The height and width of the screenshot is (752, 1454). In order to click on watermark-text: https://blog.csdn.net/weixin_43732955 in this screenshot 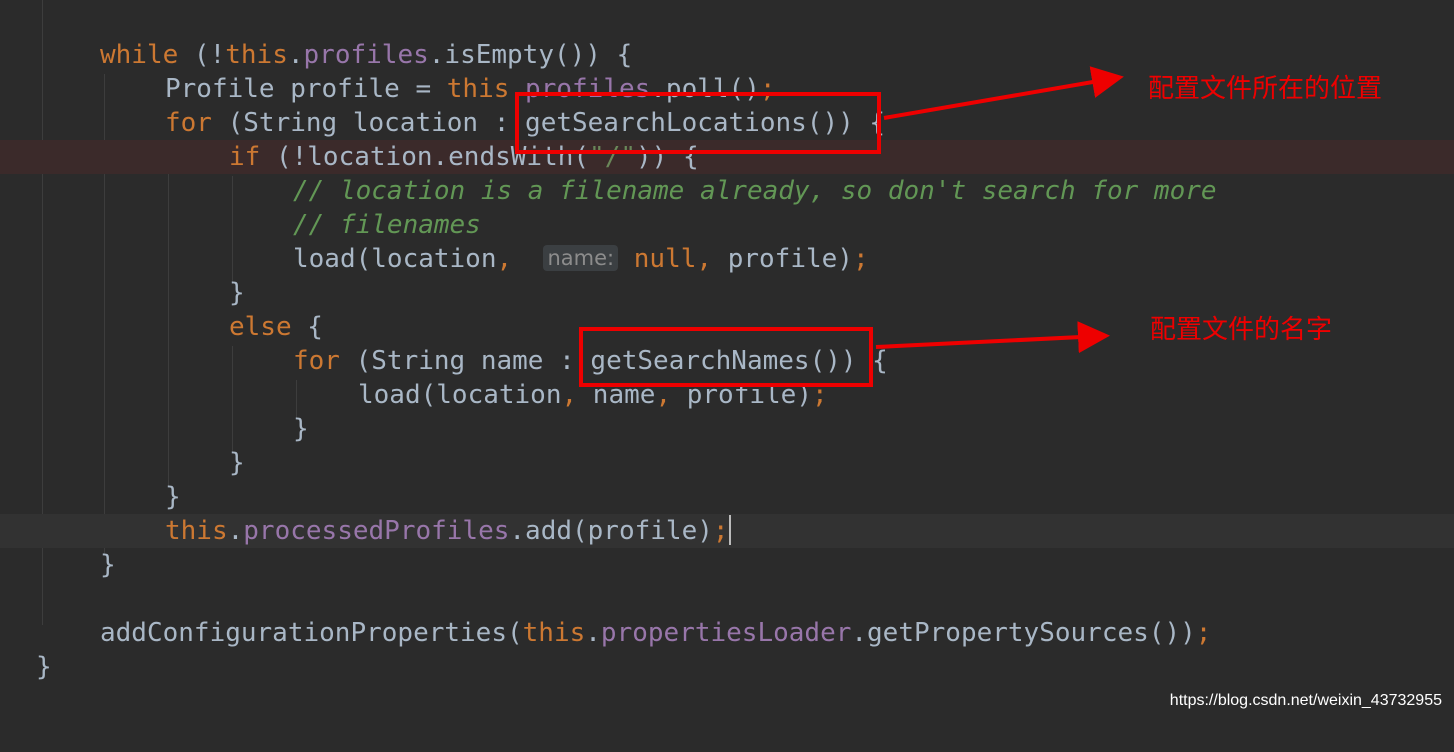, I will do `click(1305, 700)`.